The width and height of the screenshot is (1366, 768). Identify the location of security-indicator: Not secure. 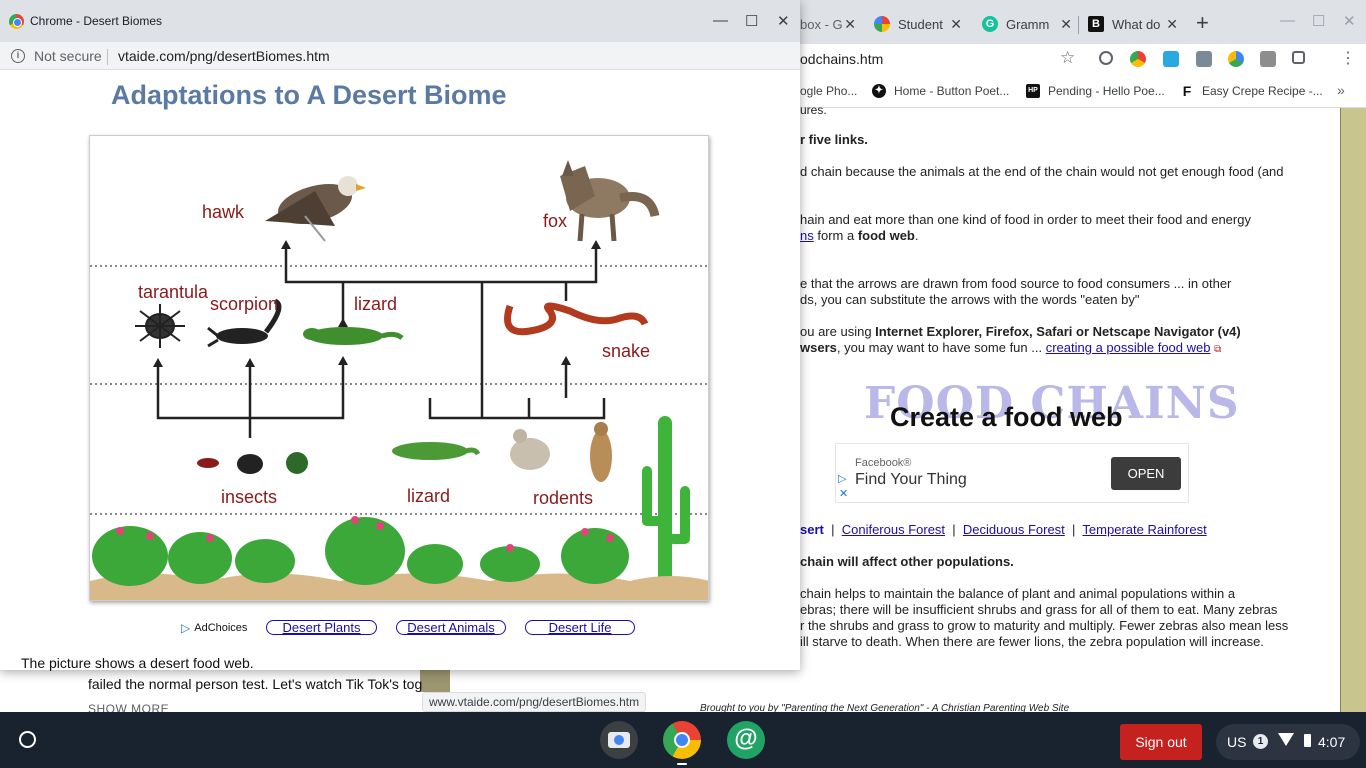
(68, 56).